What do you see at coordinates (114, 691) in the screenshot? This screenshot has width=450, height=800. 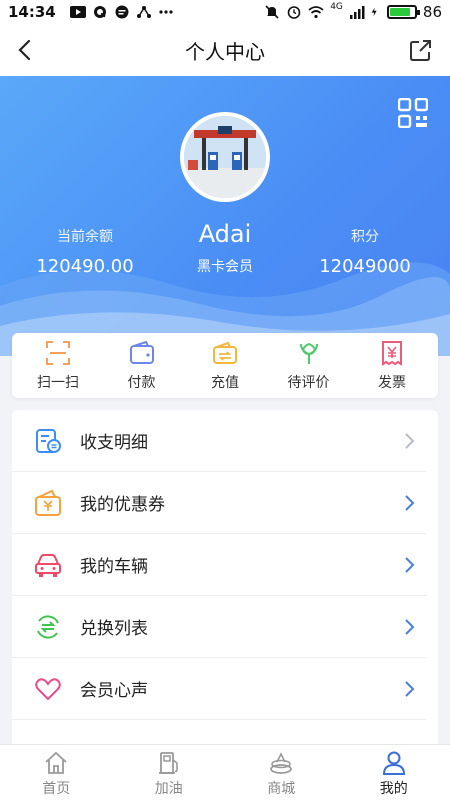 I see `menu-item-label: 会员心声` at bounding box center [114, 691].